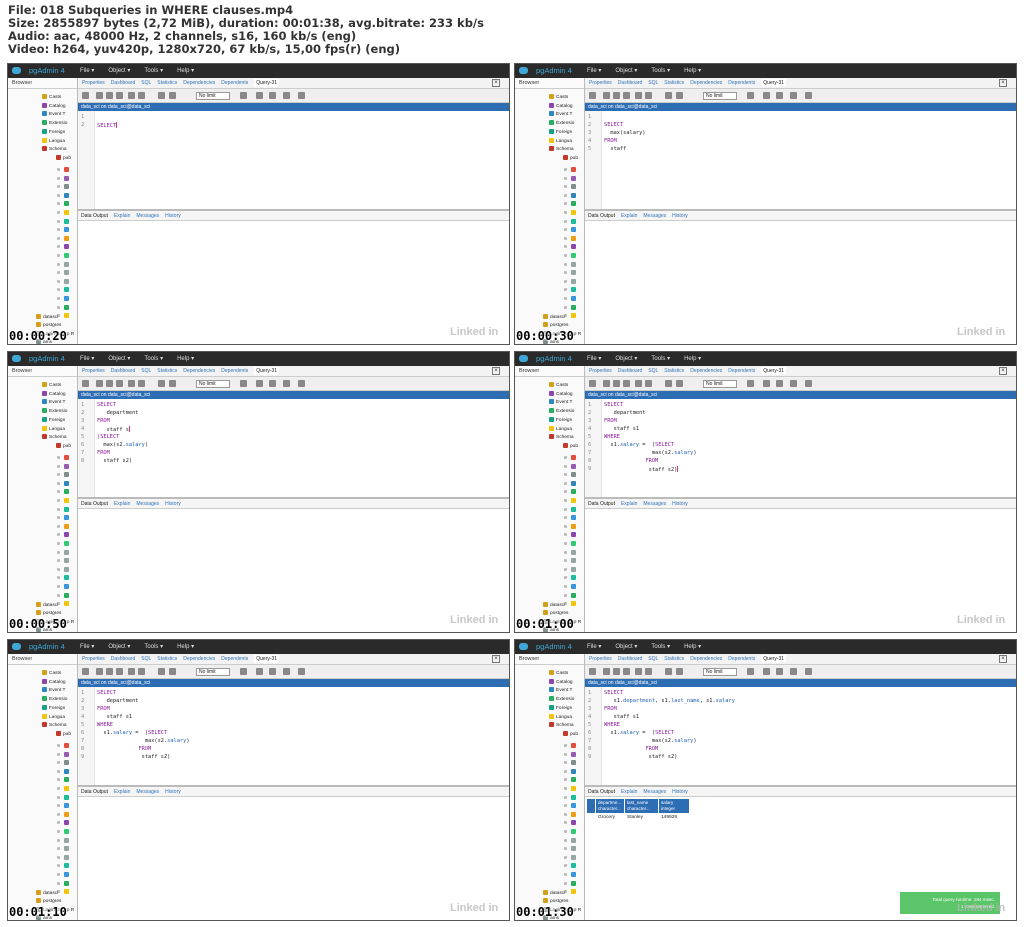  I want to click on row-limit-select: No limit, so click(720, 96).